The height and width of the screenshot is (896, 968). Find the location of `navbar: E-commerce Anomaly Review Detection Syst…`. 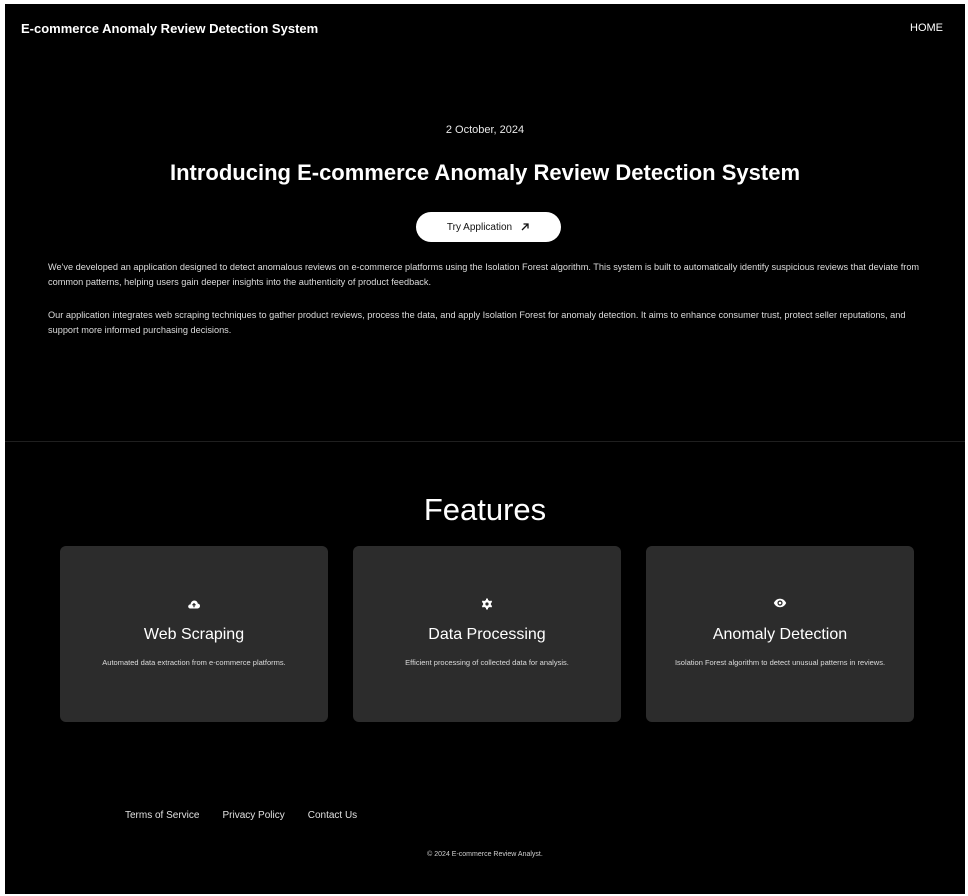

navbar: E-commerce Anomaly Review Detection Syst… is located at coordinates (485, 28).